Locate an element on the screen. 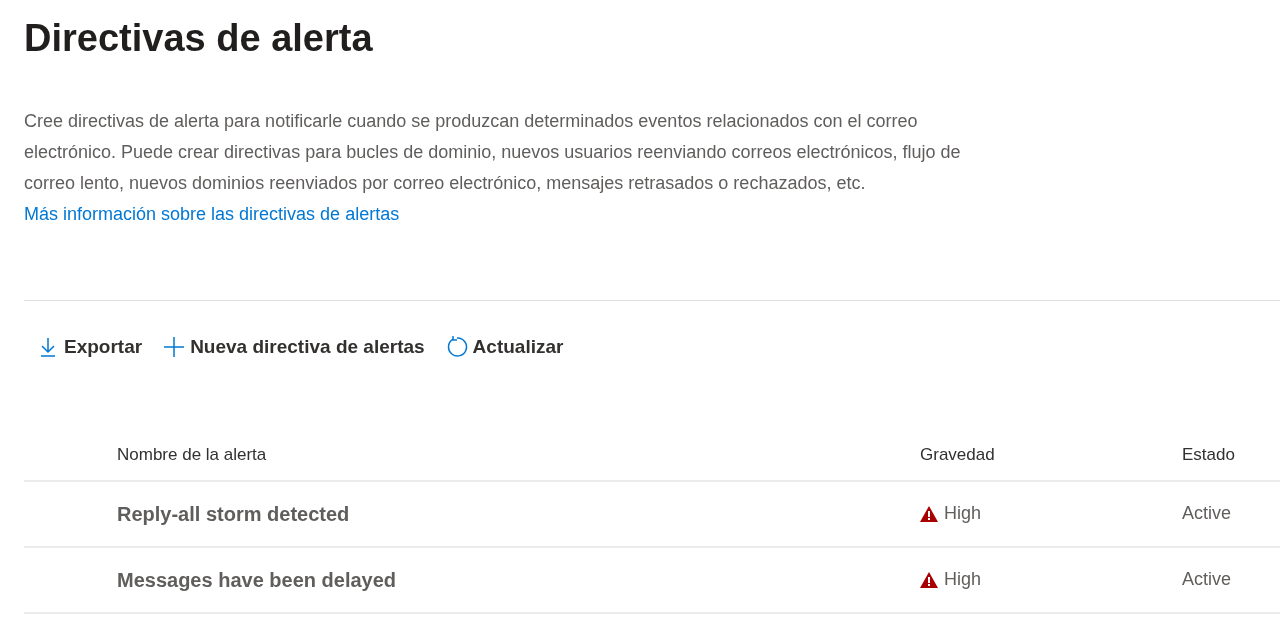 The image size is (1280, 634). toolbar-button: Actualizar is located at coordinates (504, 347).